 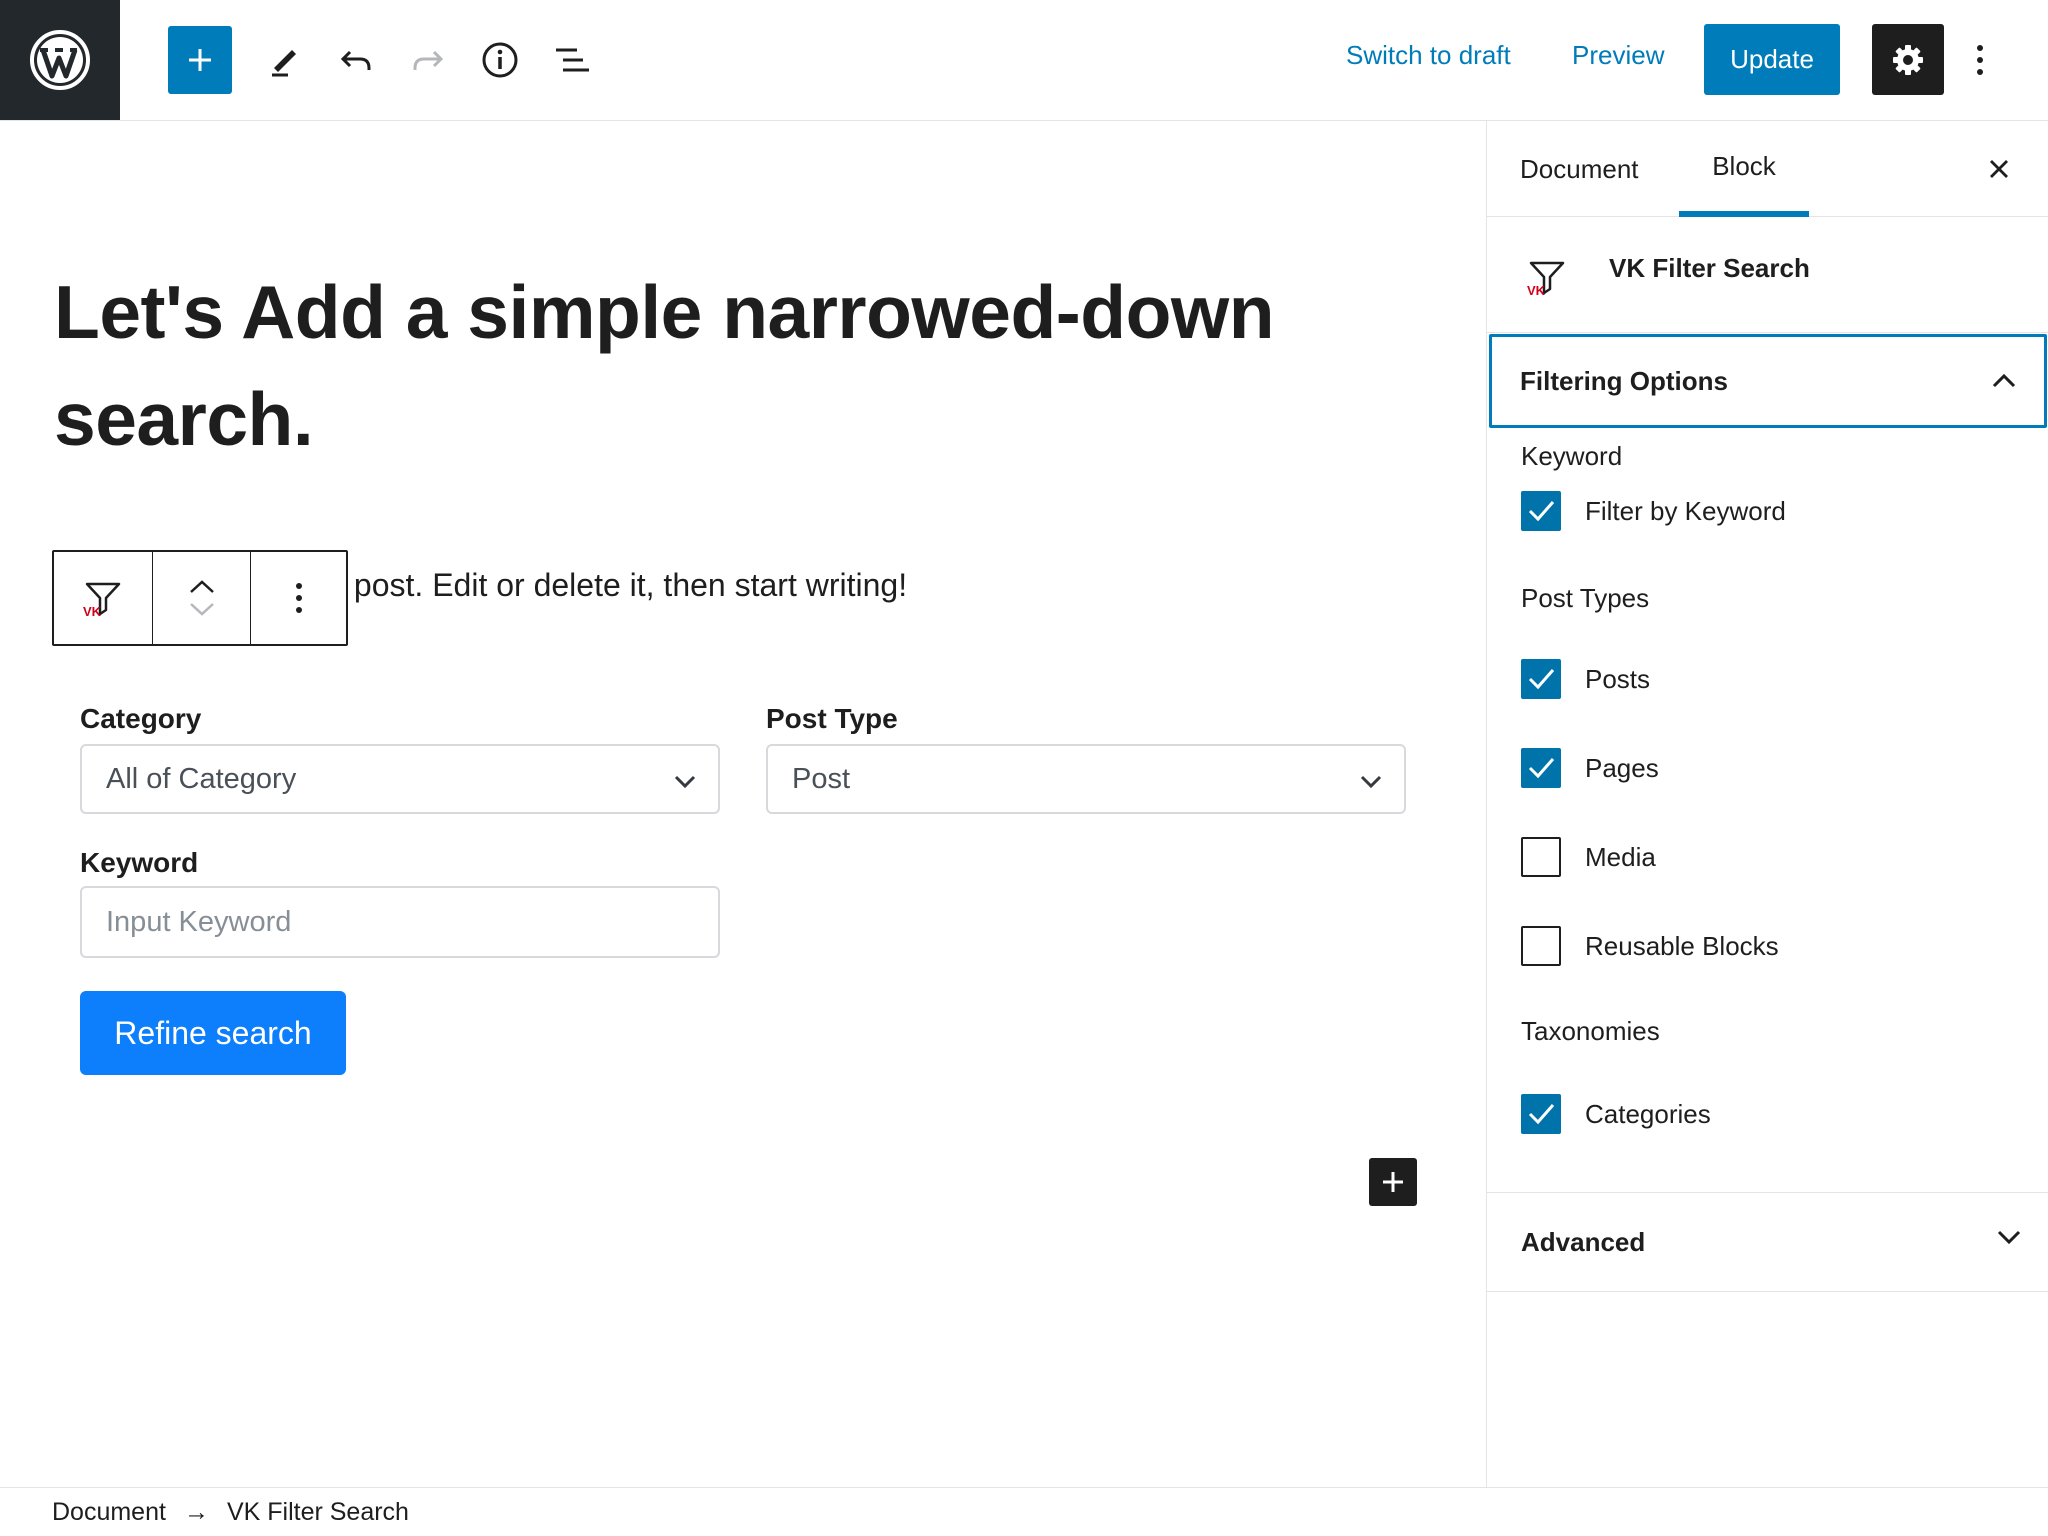 I want to click on post-type-checkbox-row: Pages, so click(x=1590, y=768).